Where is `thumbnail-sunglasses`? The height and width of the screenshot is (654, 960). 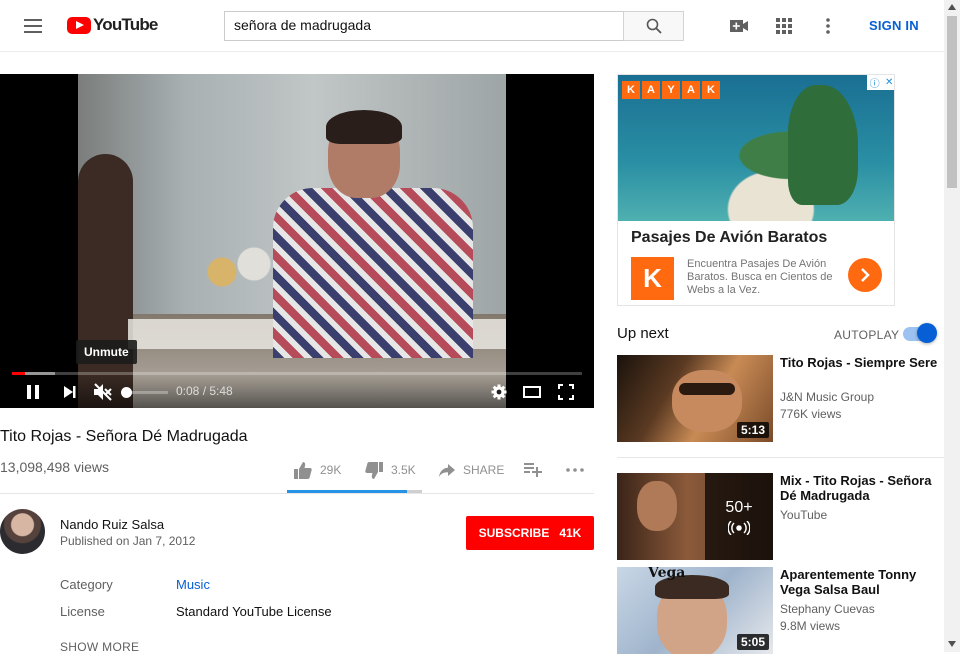 thumbnail-sunglasses is located at coordinates (707, 389).